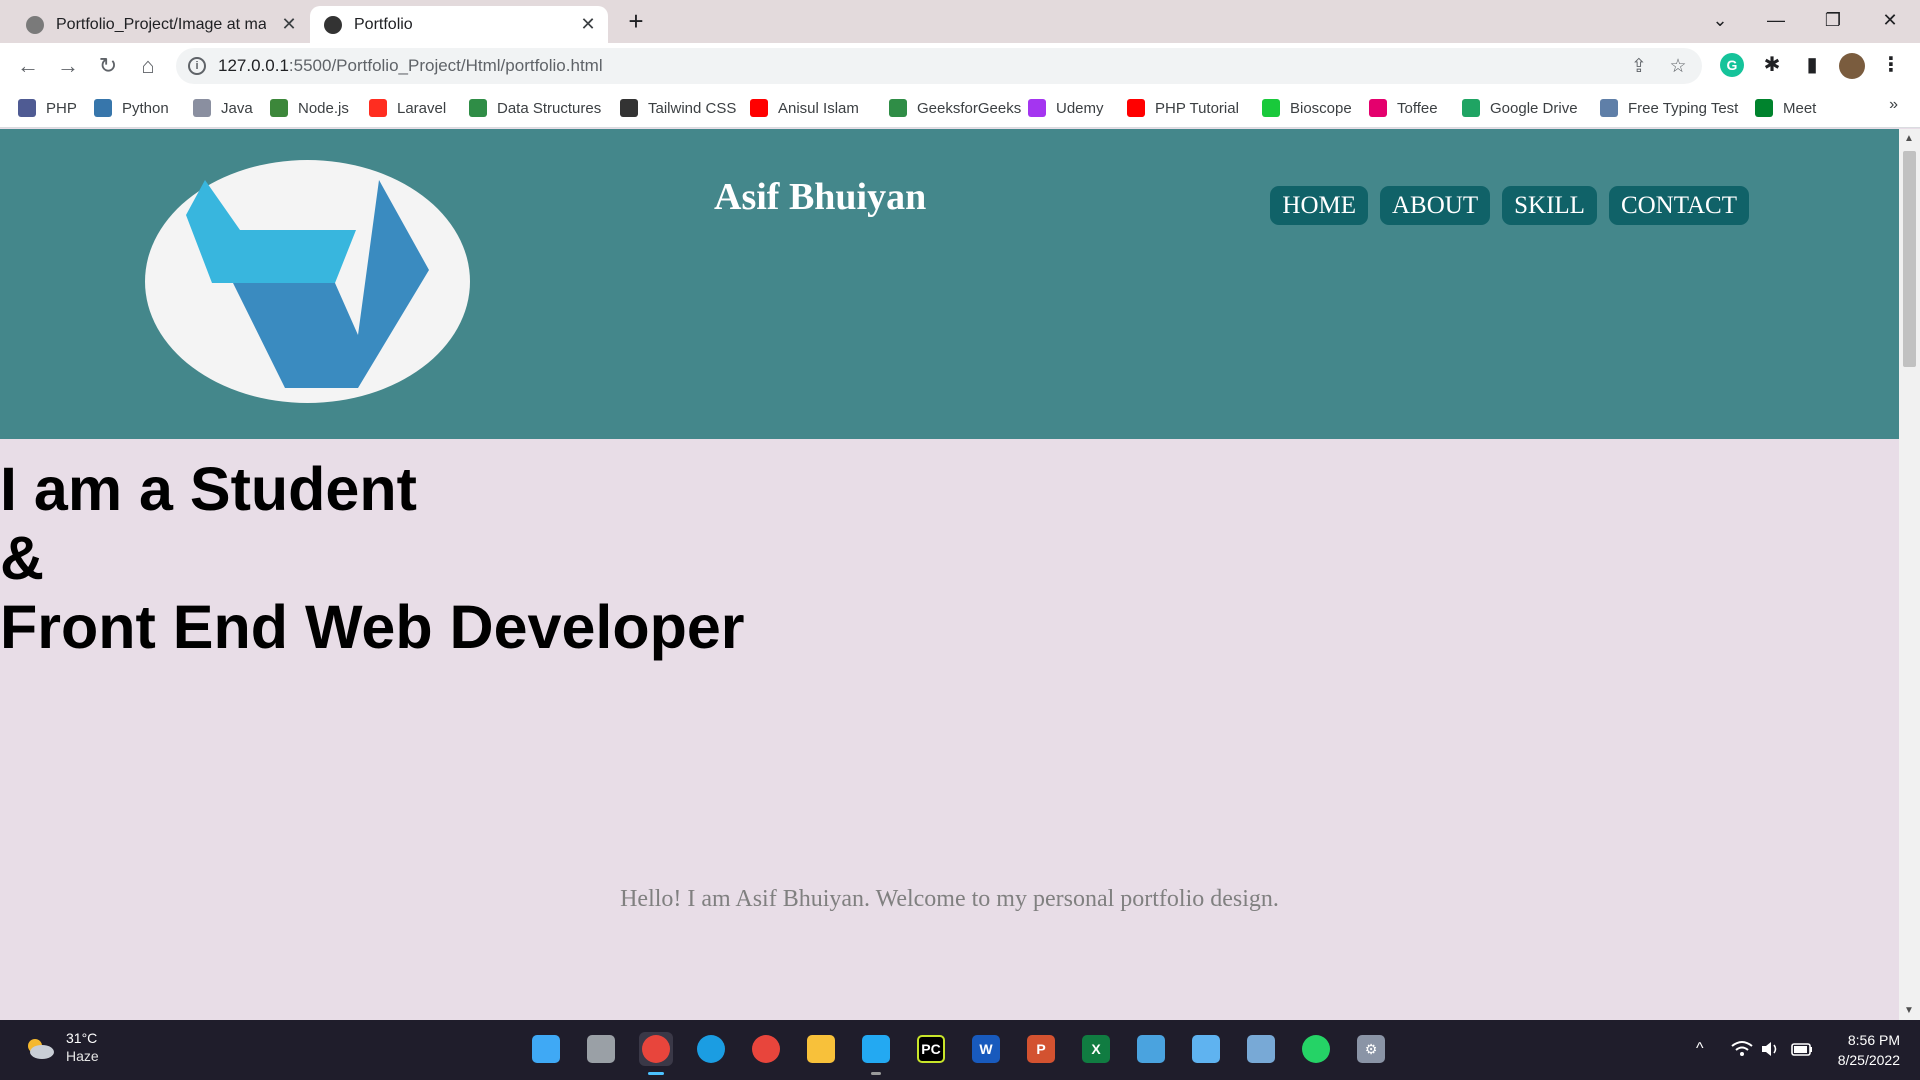 This screenshot has width=1920, height=1080. What do you see at coordinates (108, 66) in the screenshot?
I see `reload-button: ↻` at bounding box center [108, 66].